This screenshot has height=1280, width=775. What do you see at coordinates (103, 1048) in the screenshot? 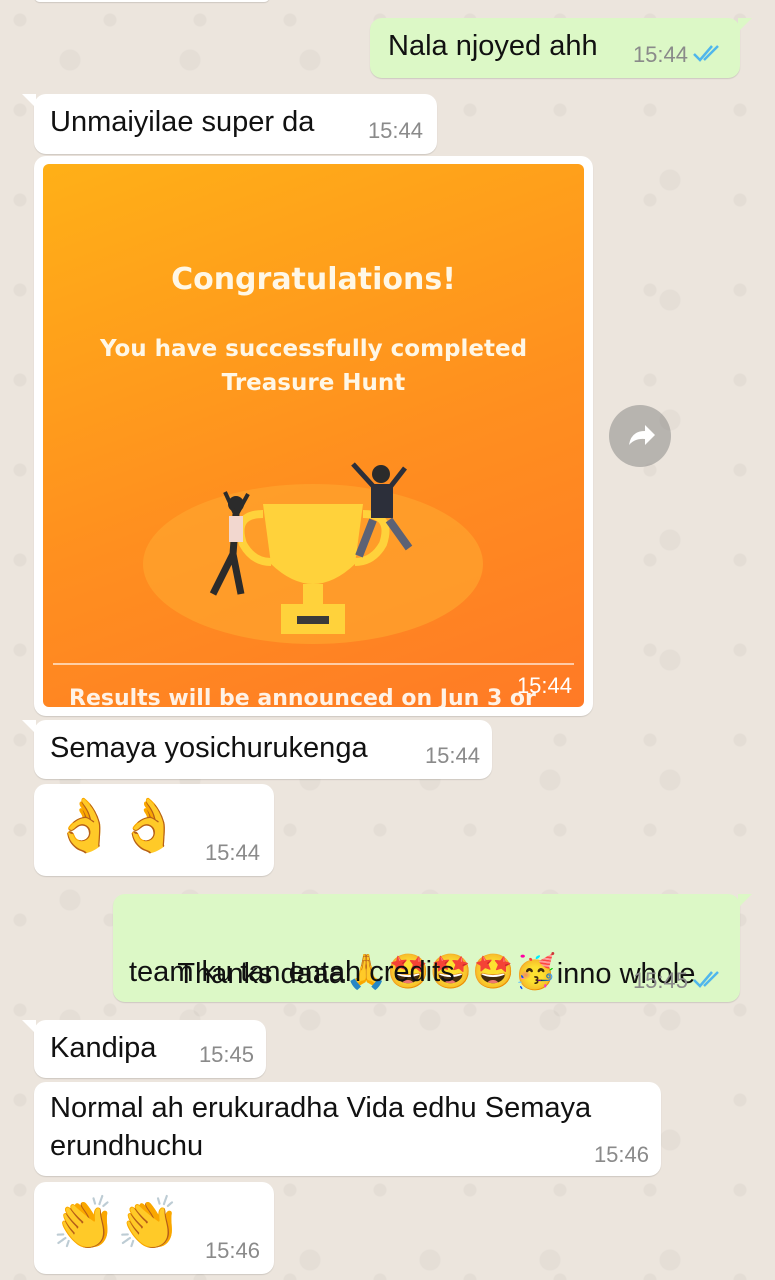
I see `message-text: Kandipa` at bounding box center [103, 1048].